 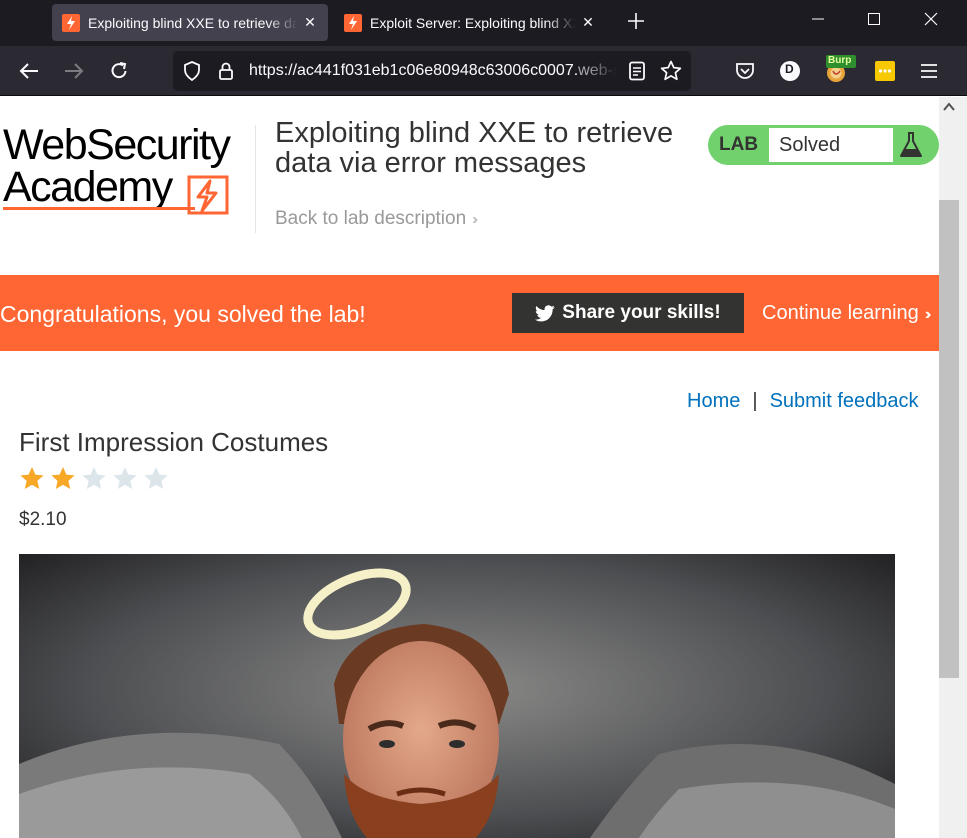 I want to click on menu-icon, so click(x=929, y=71).